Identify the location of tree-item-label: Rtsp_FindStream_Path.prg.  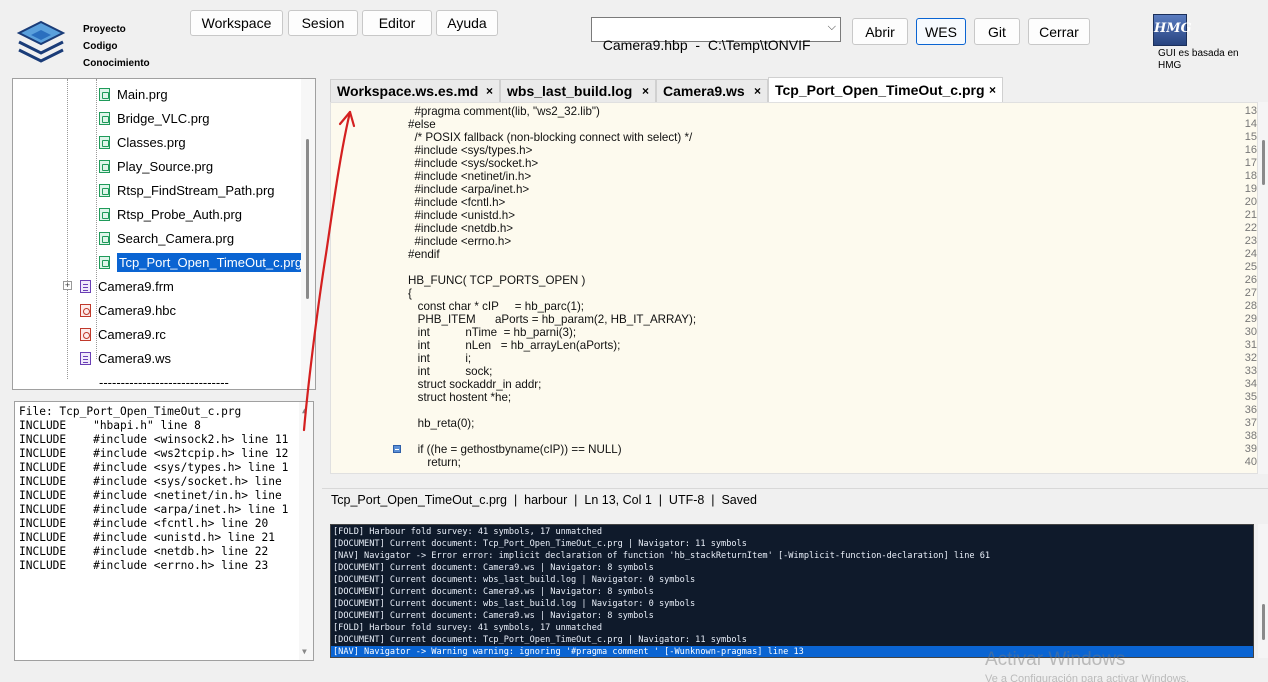
(196, 190).